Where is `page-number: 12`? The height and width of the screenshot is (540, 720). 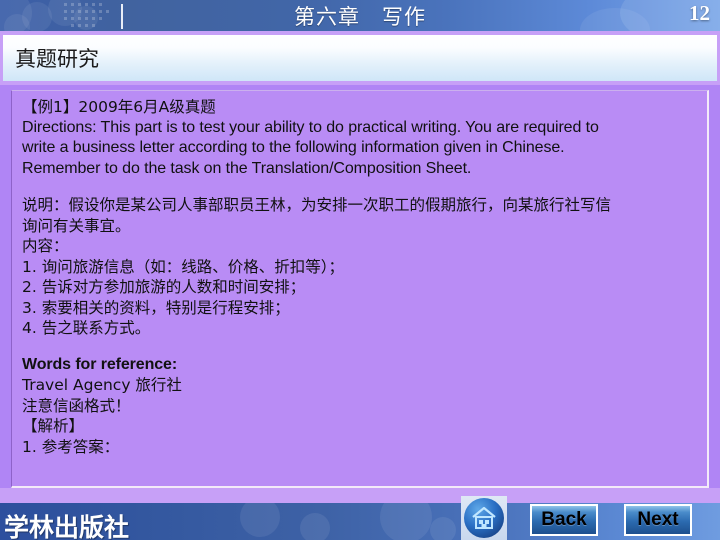 page-number: 12 is located at coordinates (699, 13).